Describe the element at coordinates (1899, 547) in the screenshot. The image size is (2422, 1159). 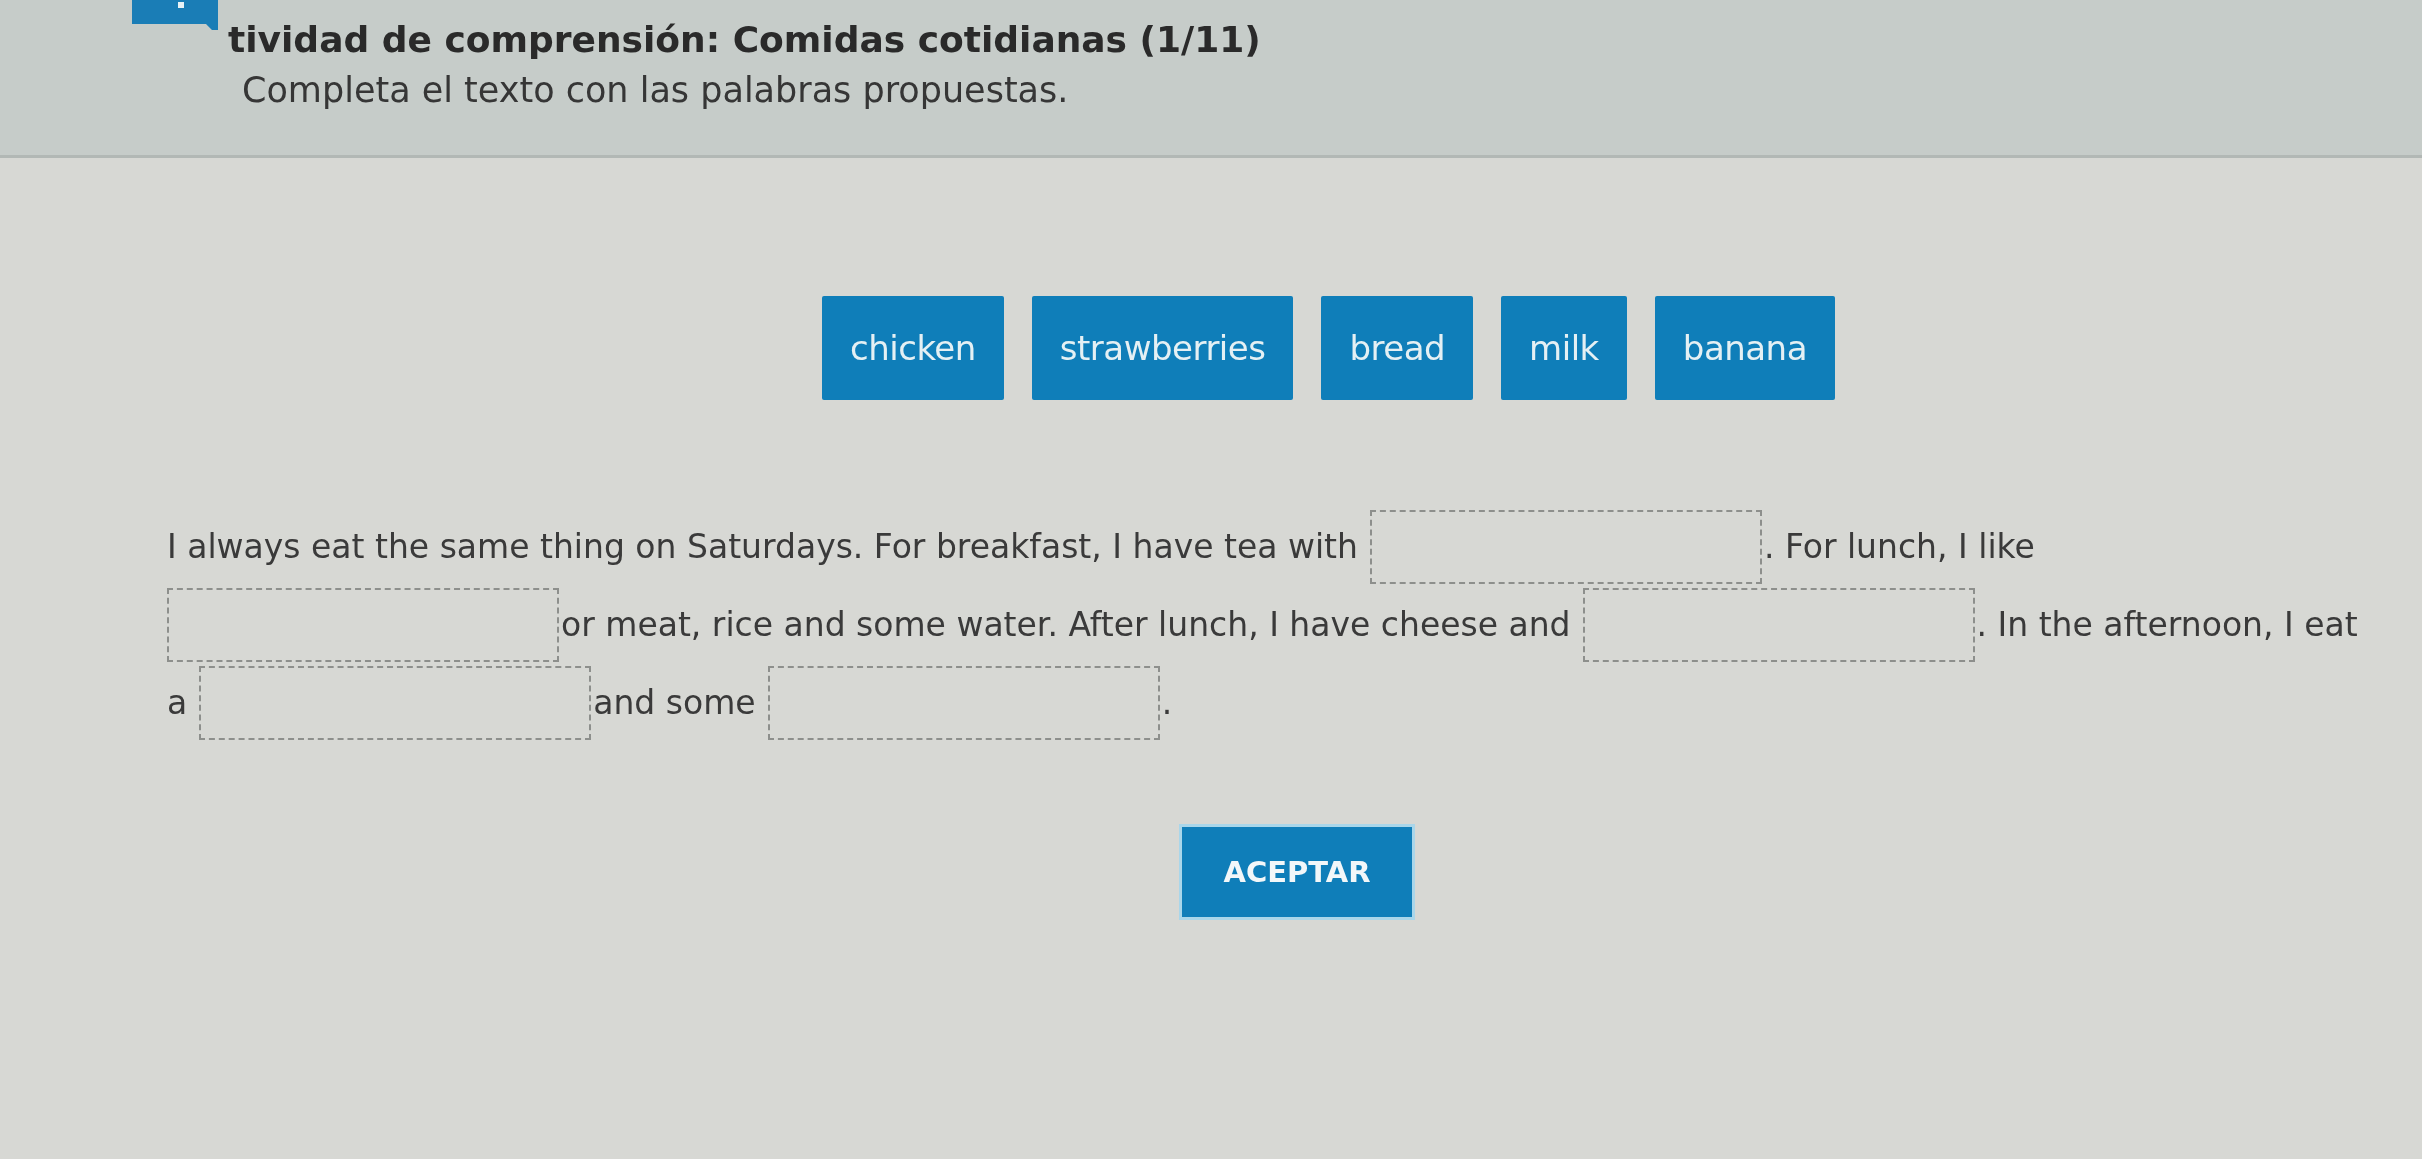
I see `passage-text: . For lunch, I like` at that location.